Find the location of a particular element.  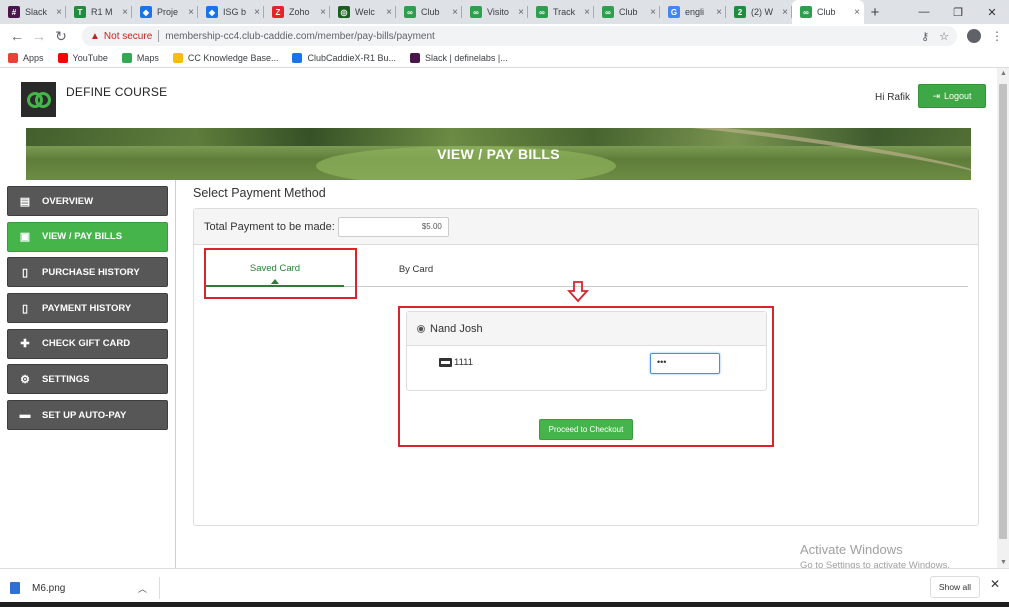

tab-favicon-icon: Z is located at coordinates (278, 12).